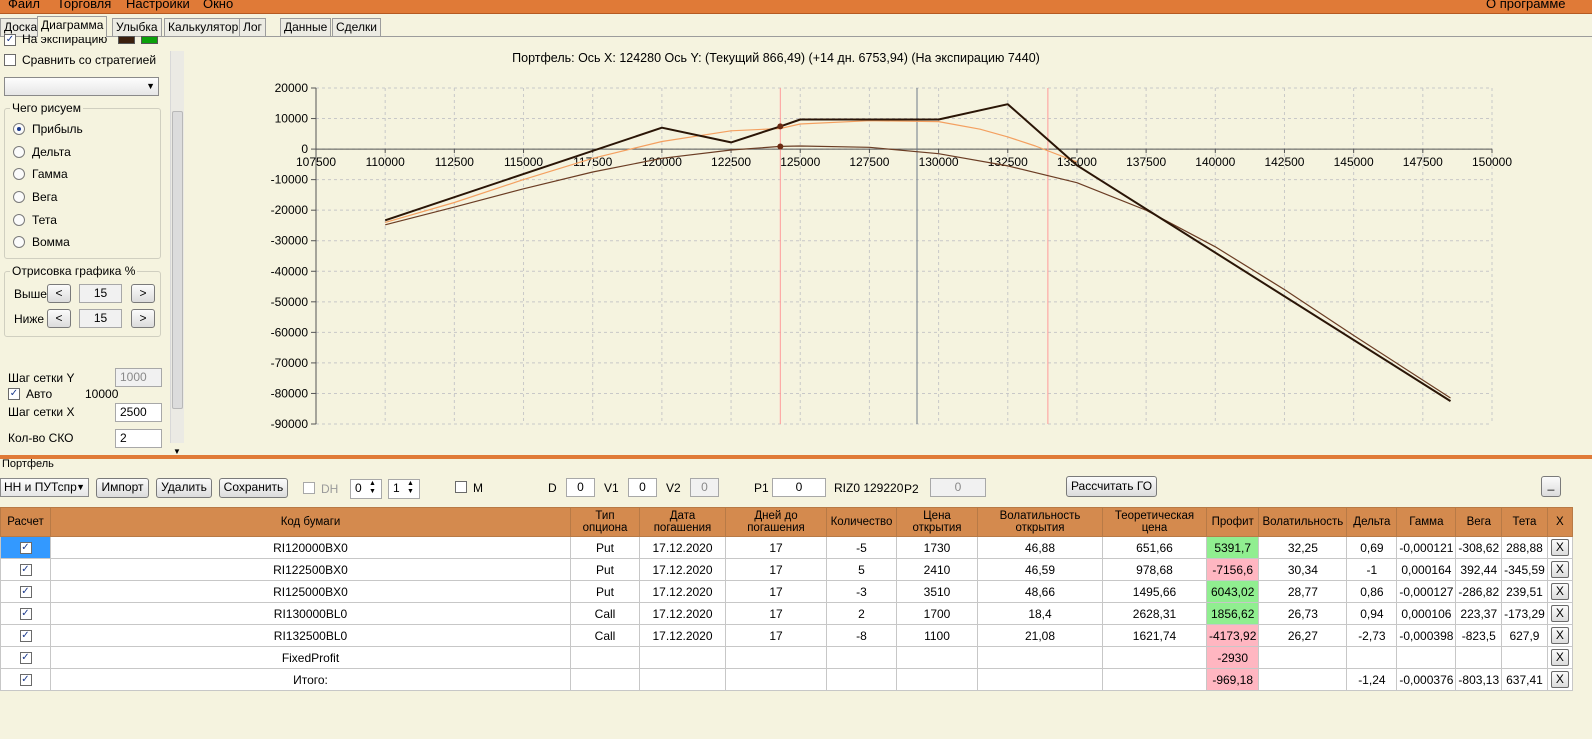 The height and width of the screenshot is (739, 1592). What do you see at coordinates (19, 220) in the screenshot?
I see `radio-theta` at bounding box center [19, 220].